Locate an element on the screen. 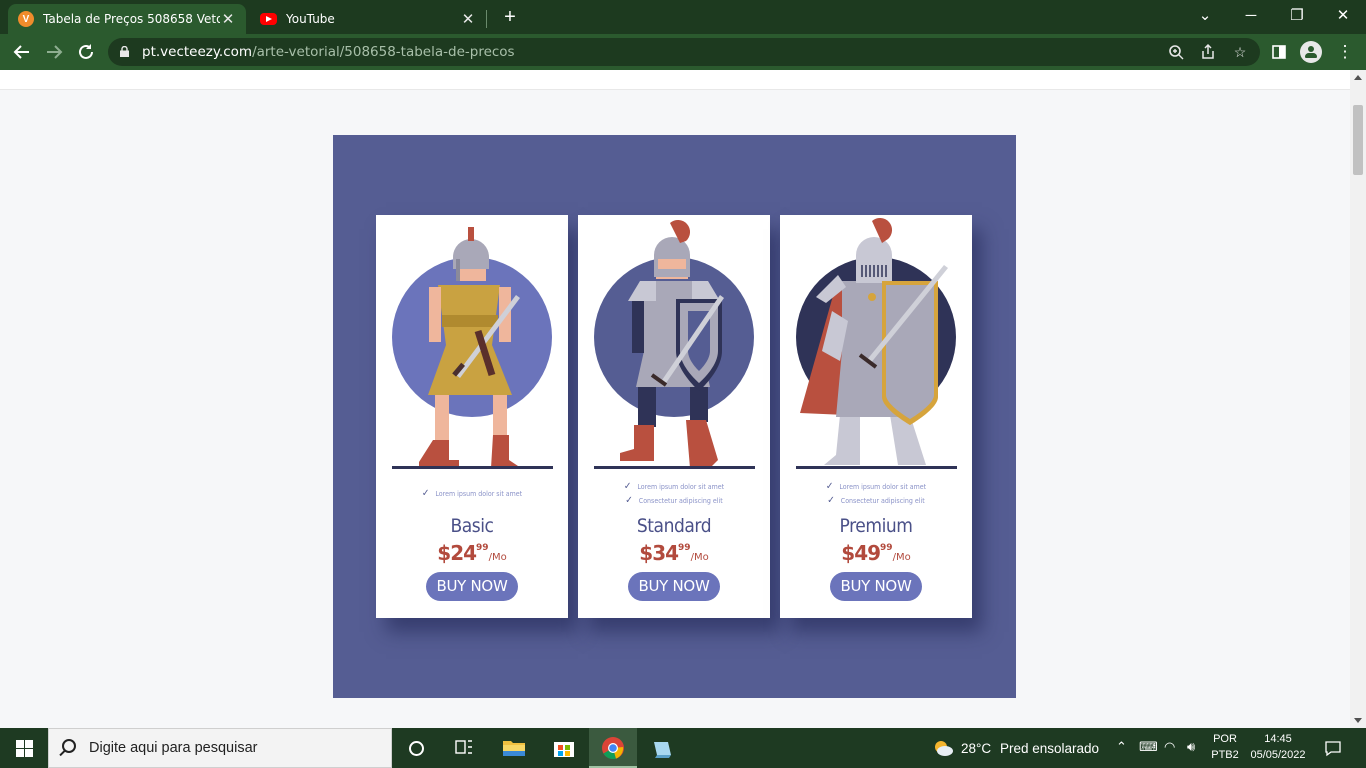 This screenshot has height=768, width=1366. scroll-up-arrow-icon is located at coordinates (1358, 77).